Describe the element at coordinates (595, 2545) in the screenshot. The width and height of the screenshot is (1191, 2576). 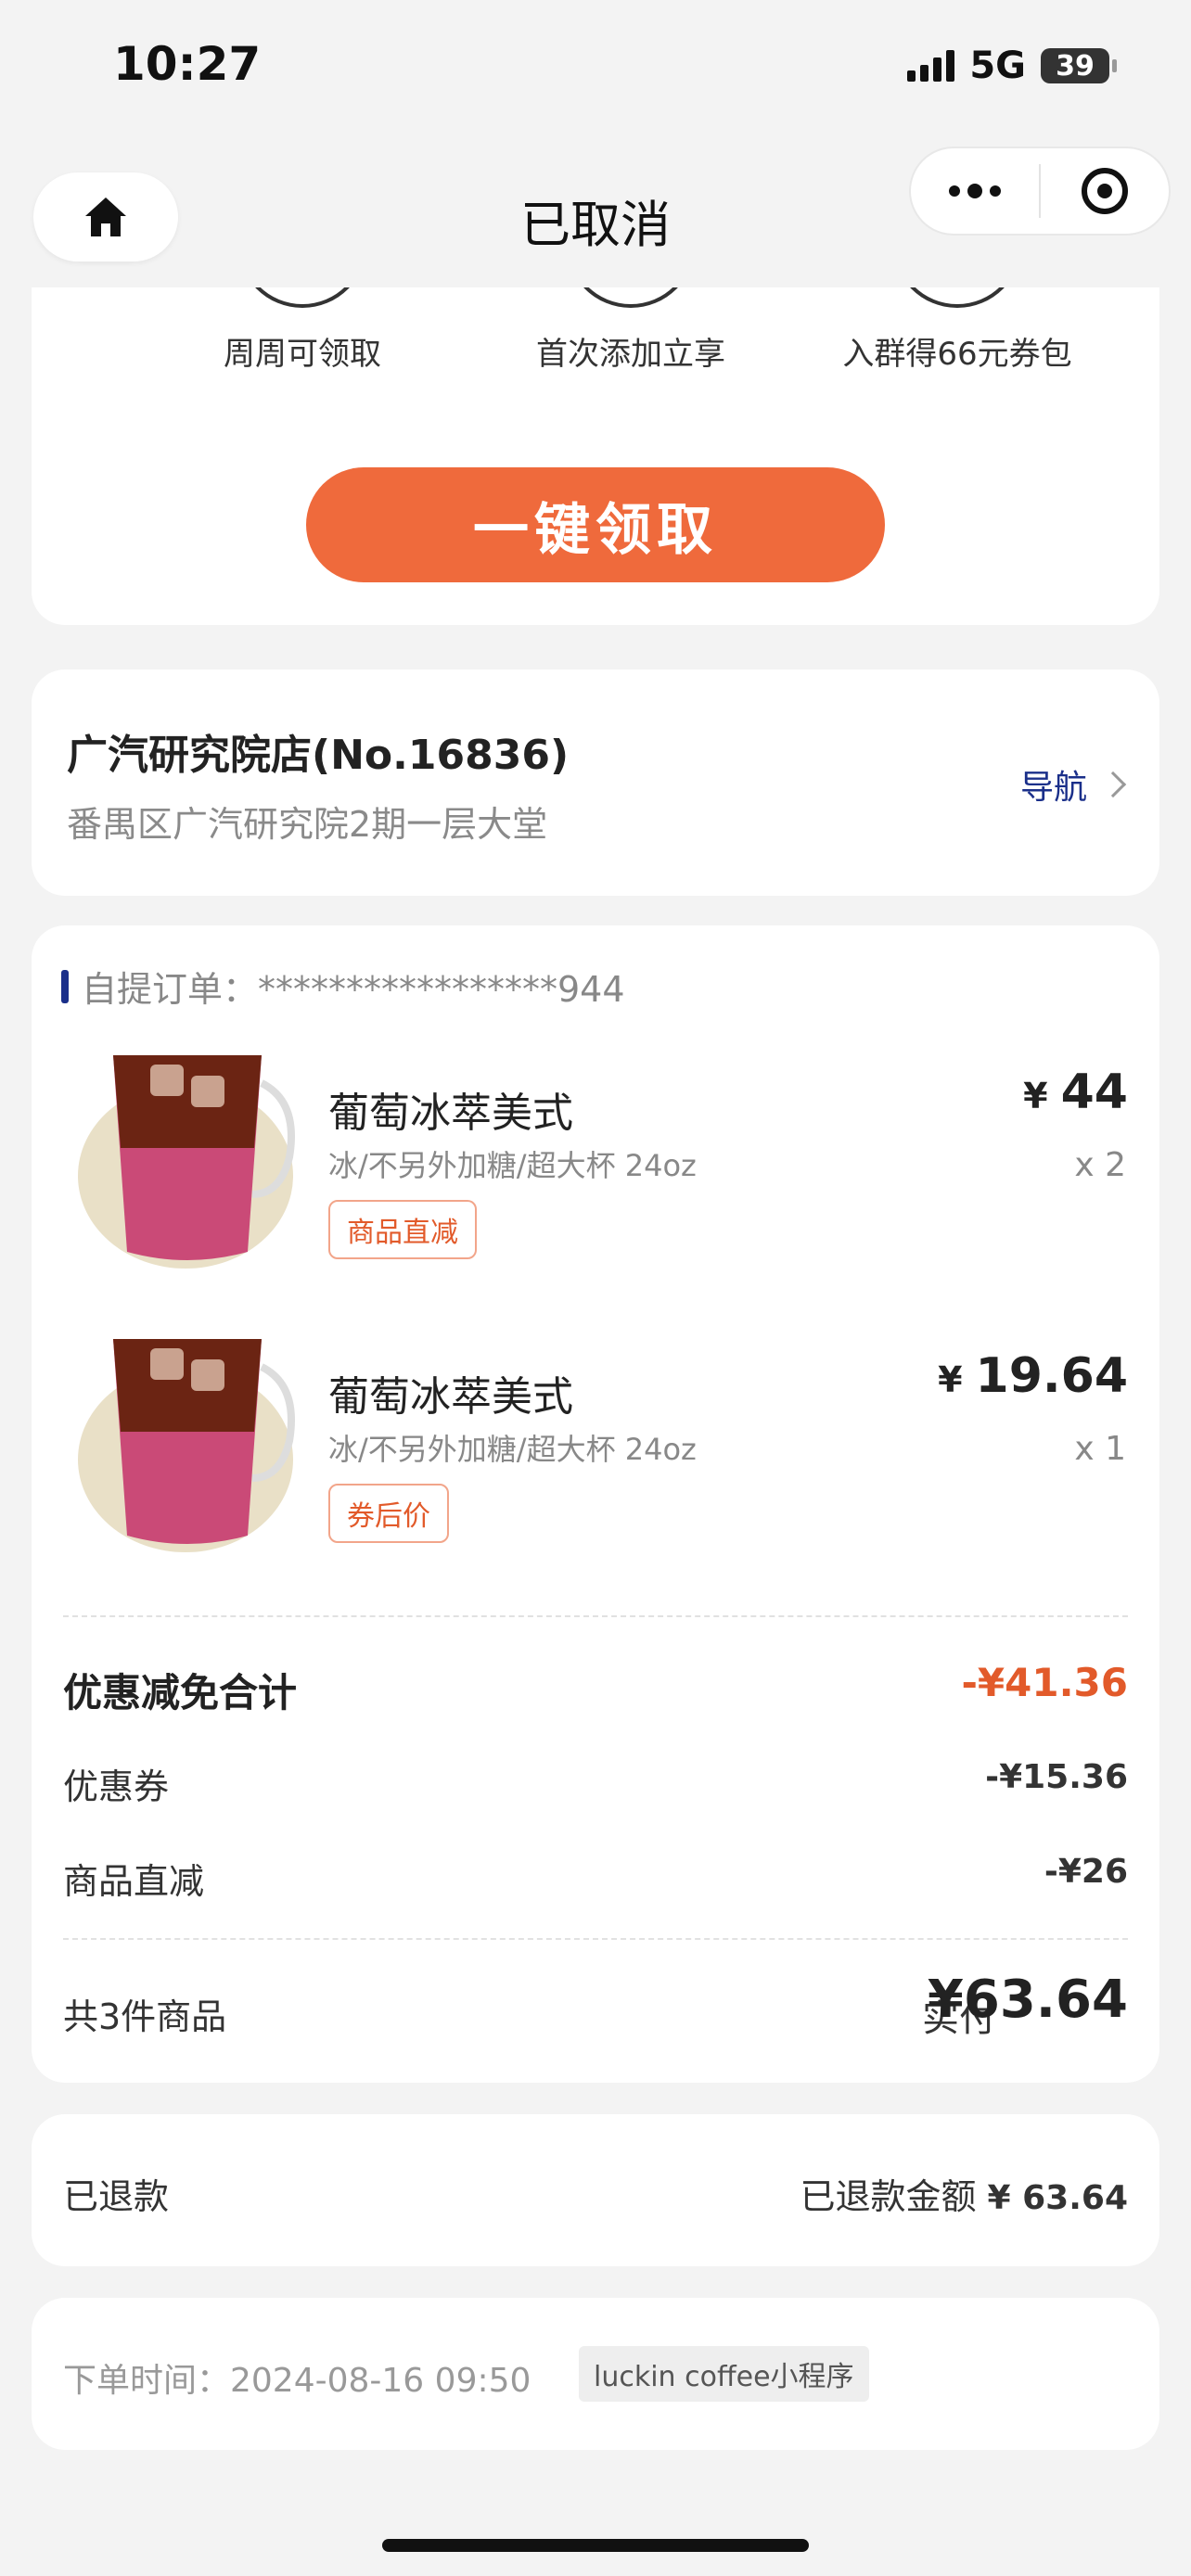
I see `home-indicator` at that location.